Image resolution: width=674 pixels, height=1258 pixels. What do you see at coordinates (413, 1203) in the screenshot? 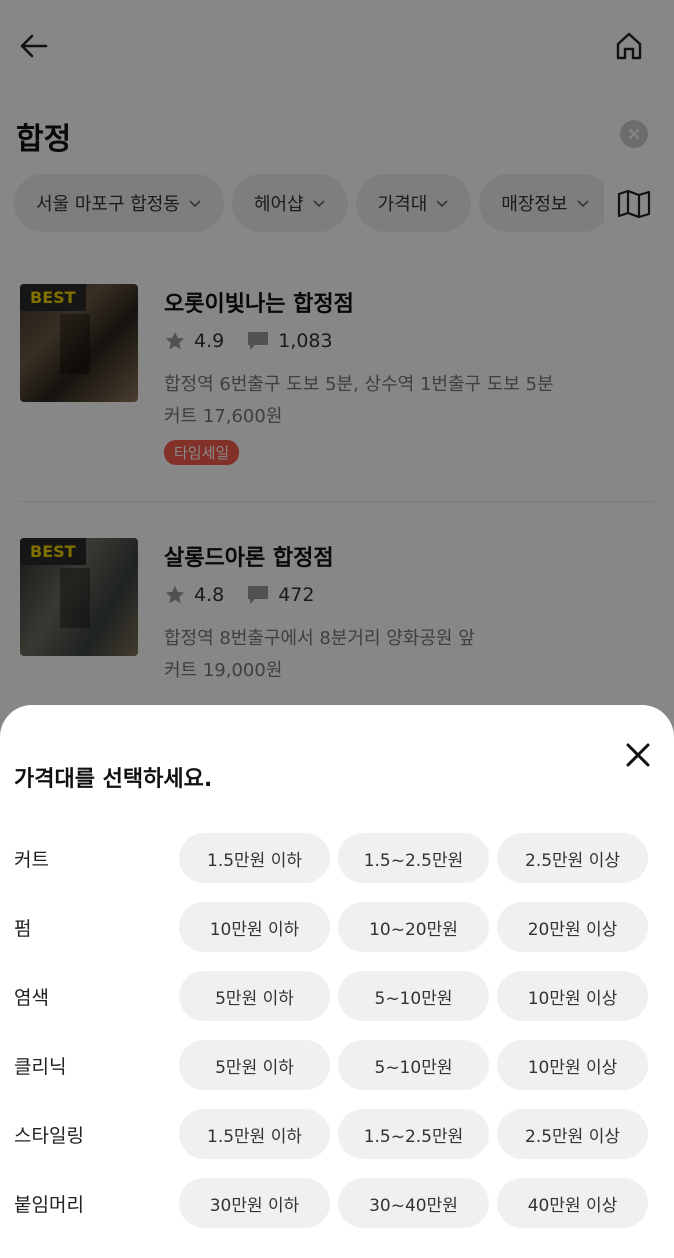
I see `price-option: 30~40만원` at bounding box center [413, 1203].